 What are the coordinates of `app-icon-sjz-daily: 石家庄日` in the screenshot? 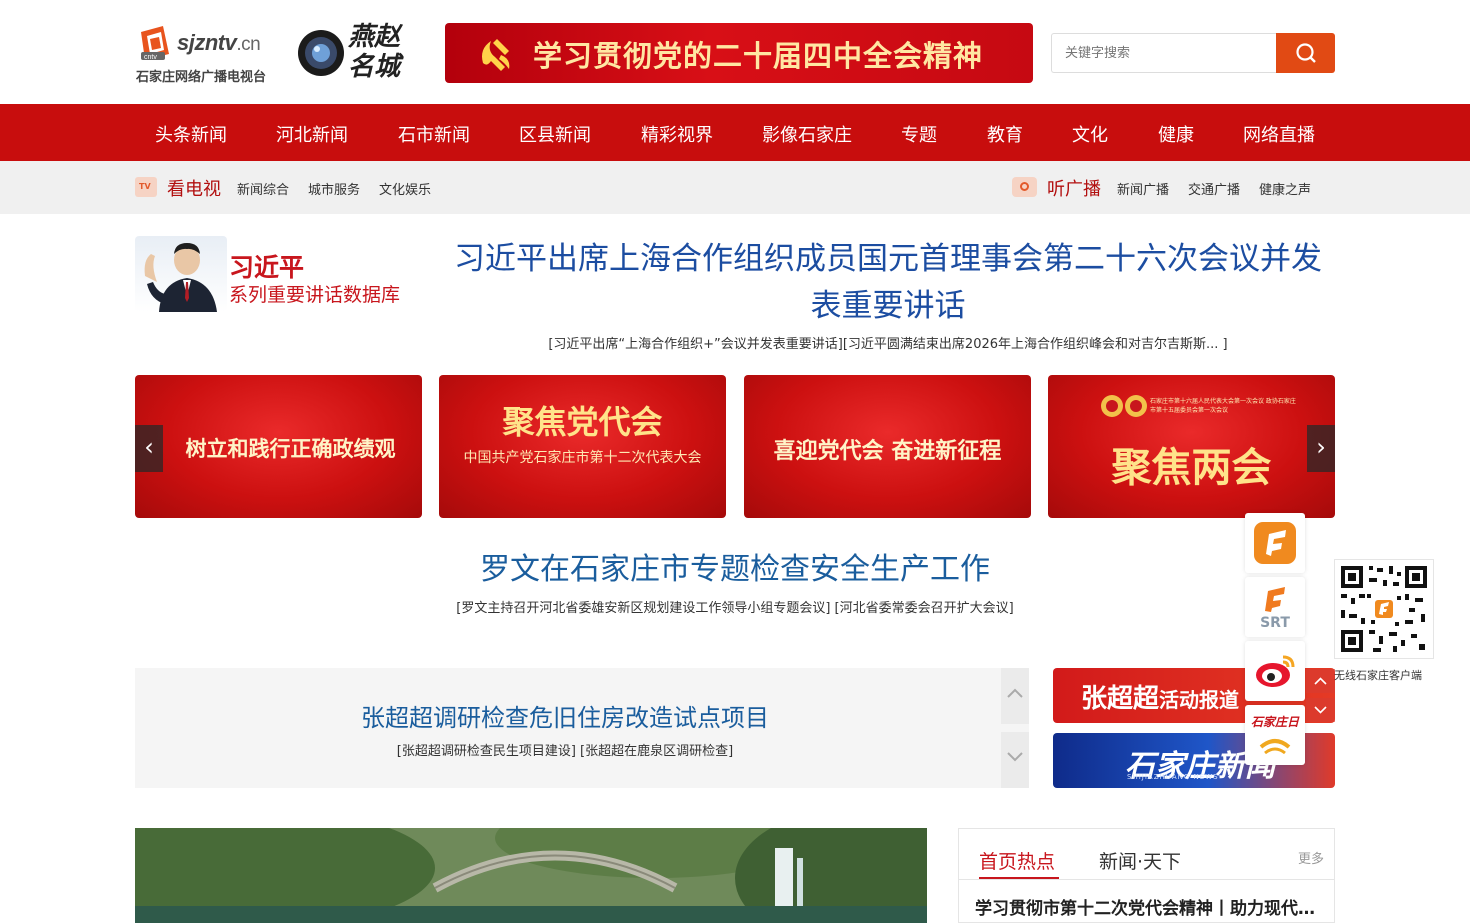 It's located at (1275, 735).